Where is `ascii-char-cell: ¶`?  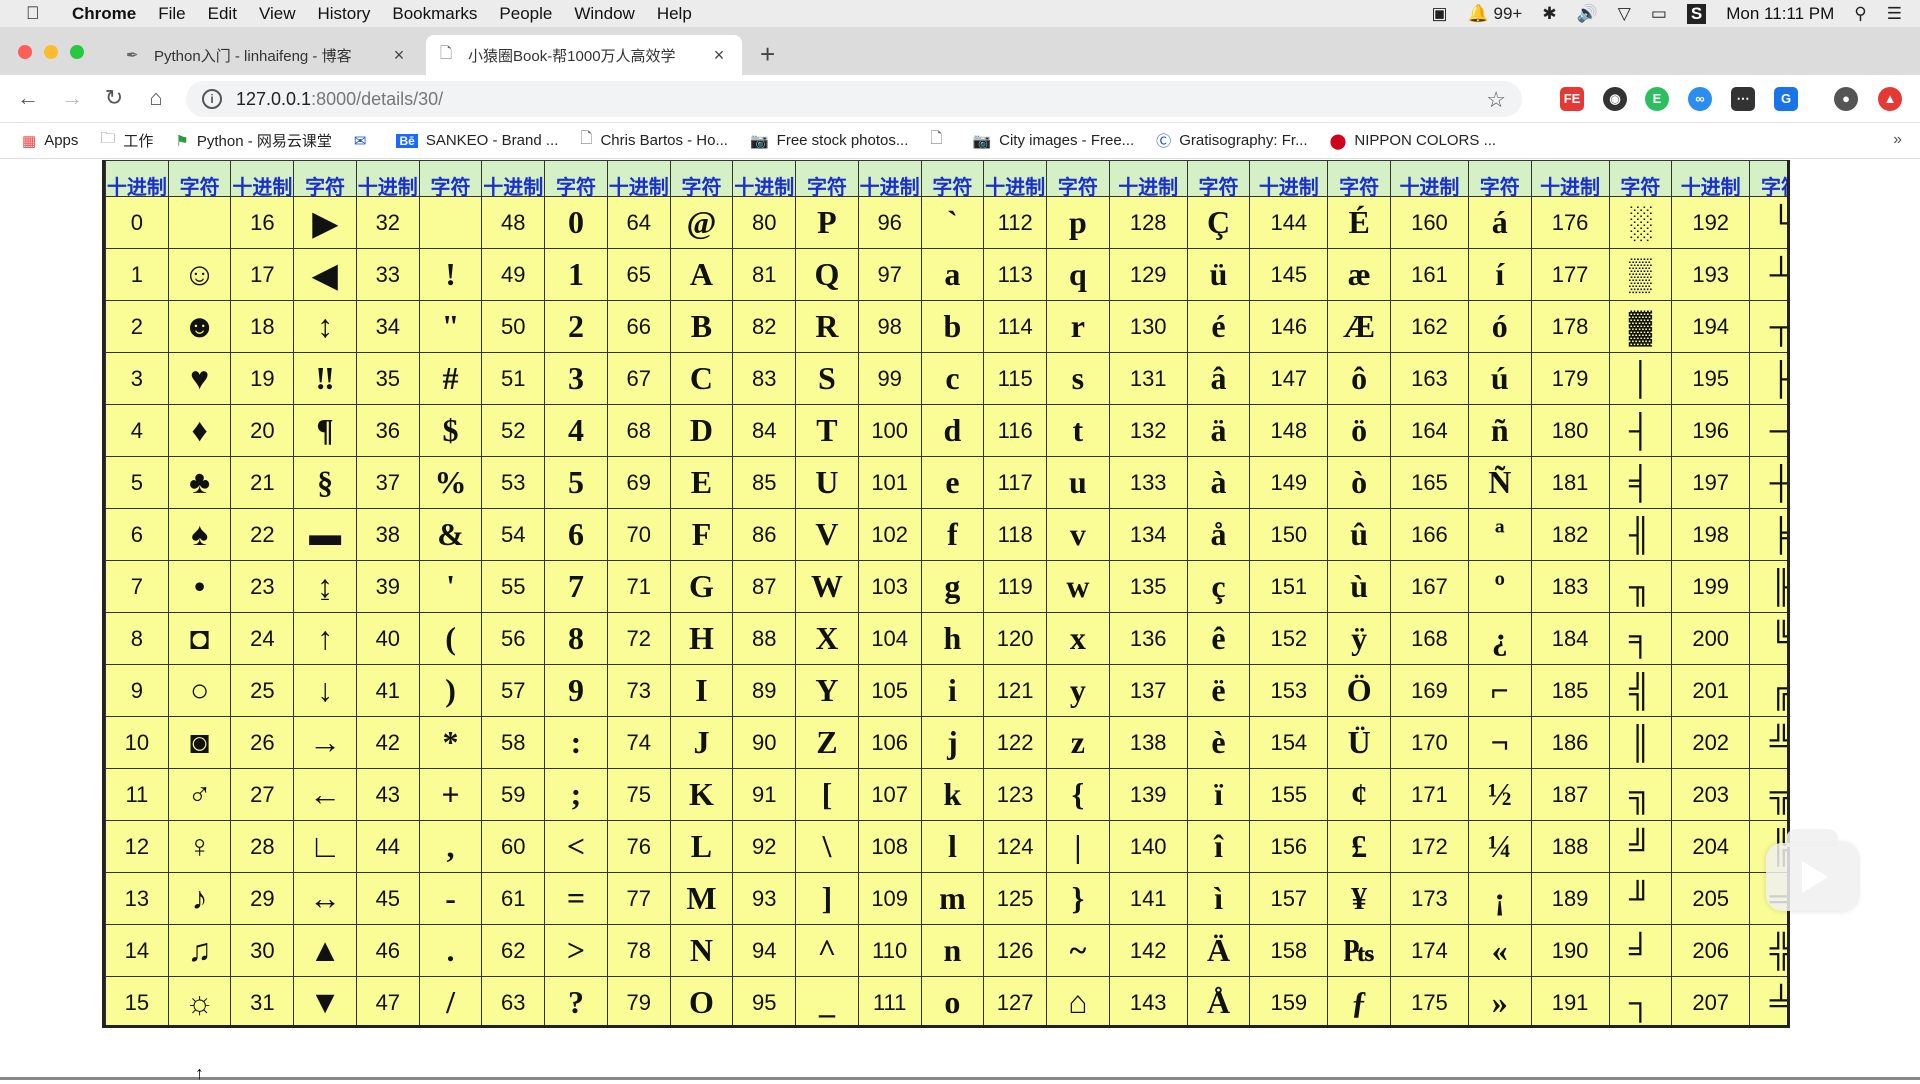
ascii-char-cell: ¶ is located at coordinates (325, 430).